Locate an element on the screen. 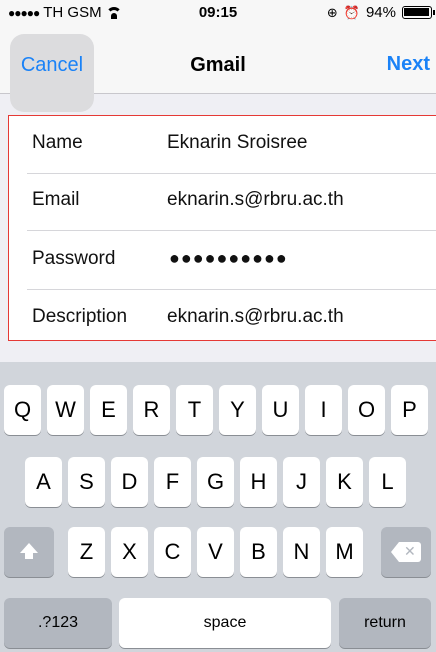 The width and height of the screenshot is (436, 652). battery-percent: 94% is located at coordinates (380, 12).